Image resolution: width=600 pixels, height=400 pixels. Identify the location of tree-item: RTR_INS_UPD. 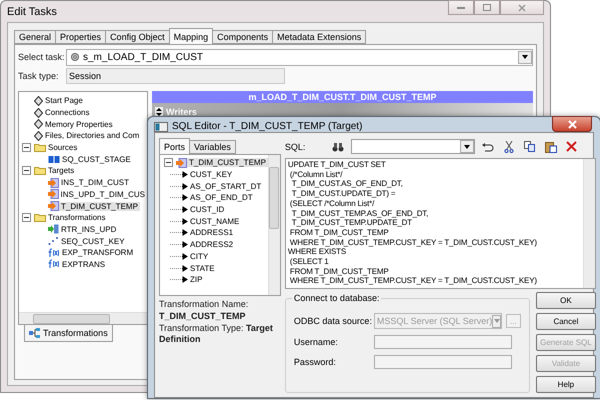
(88, 229).